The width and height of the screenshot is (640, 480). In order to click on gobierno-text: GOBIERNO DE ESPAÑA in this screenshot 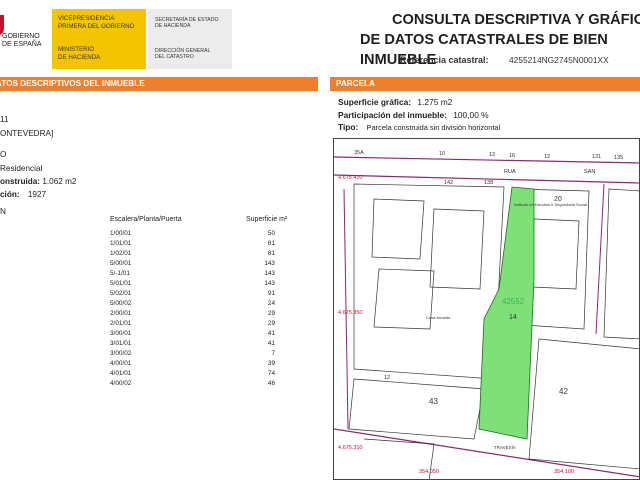, I will do `click(22, 40)`.